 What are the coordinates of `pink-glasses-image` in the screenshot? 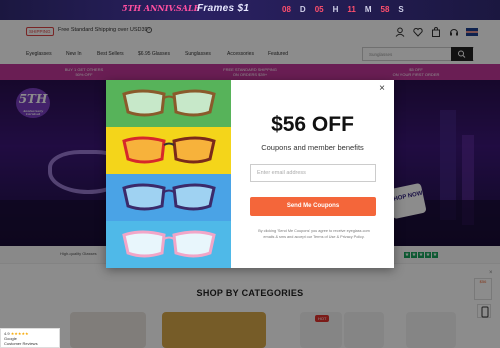 It's located at (169, 244).